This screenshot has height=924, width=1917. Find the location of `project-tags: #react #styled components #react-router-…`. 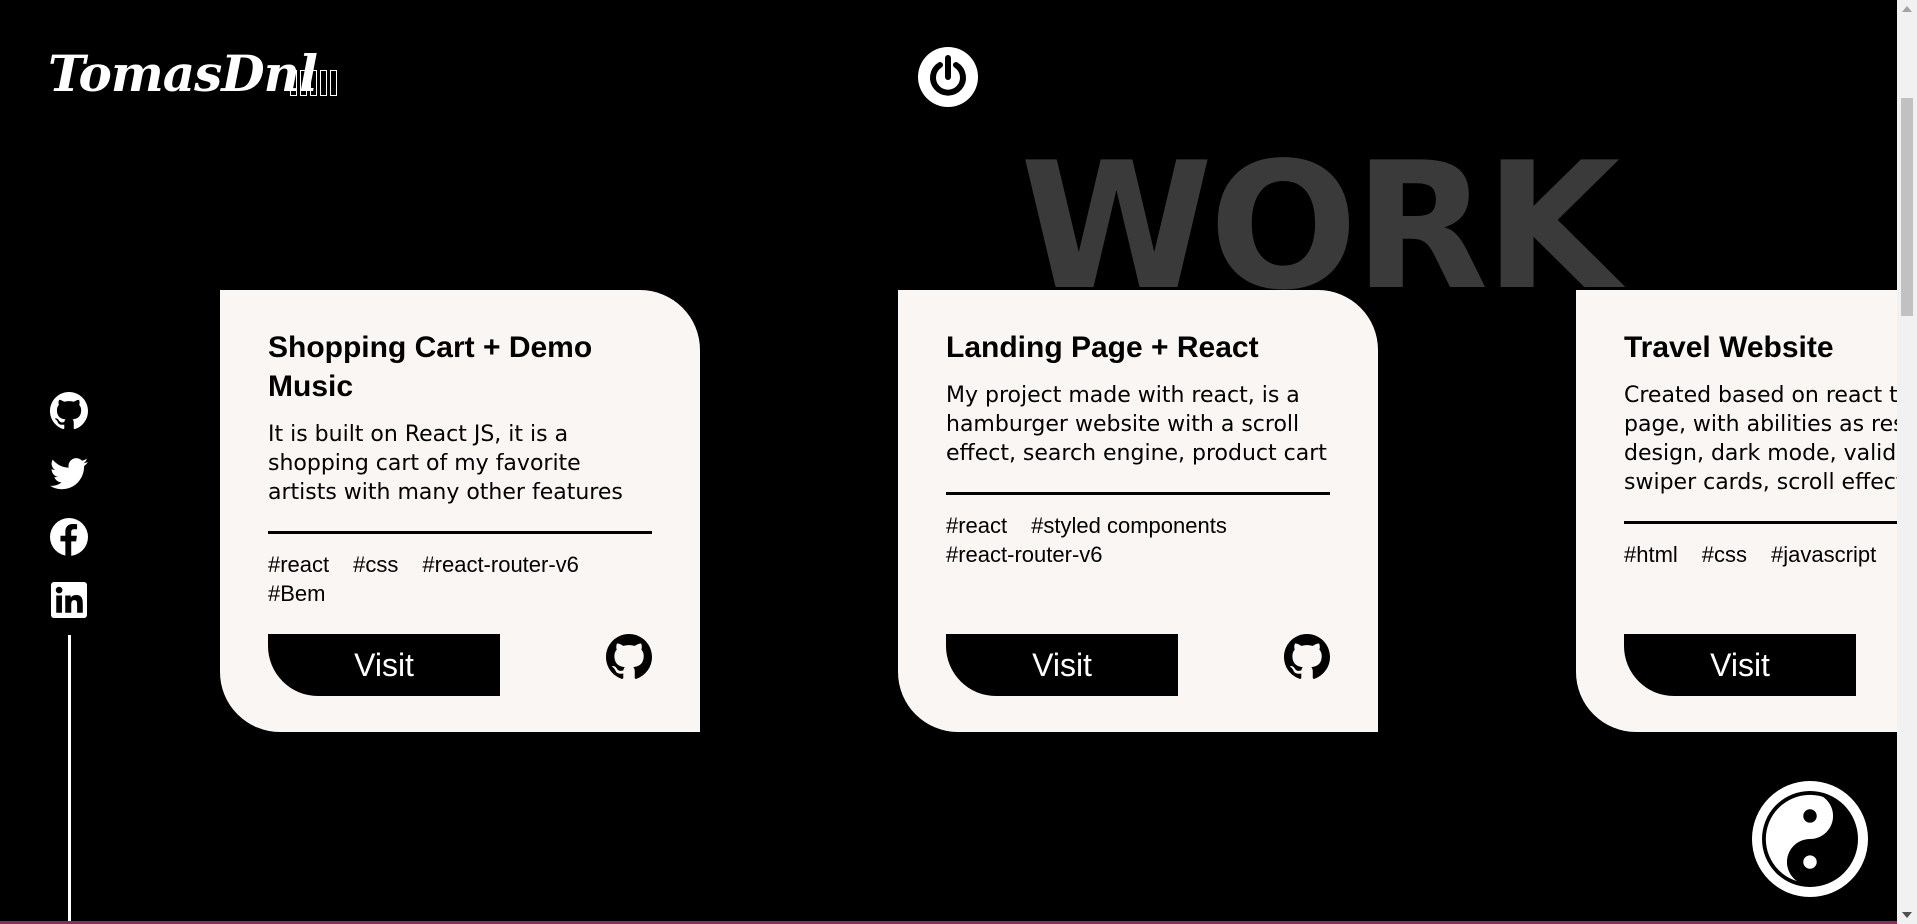

project-tags: #react #styled components #react-router-… is located at coordinates (1138, 540).